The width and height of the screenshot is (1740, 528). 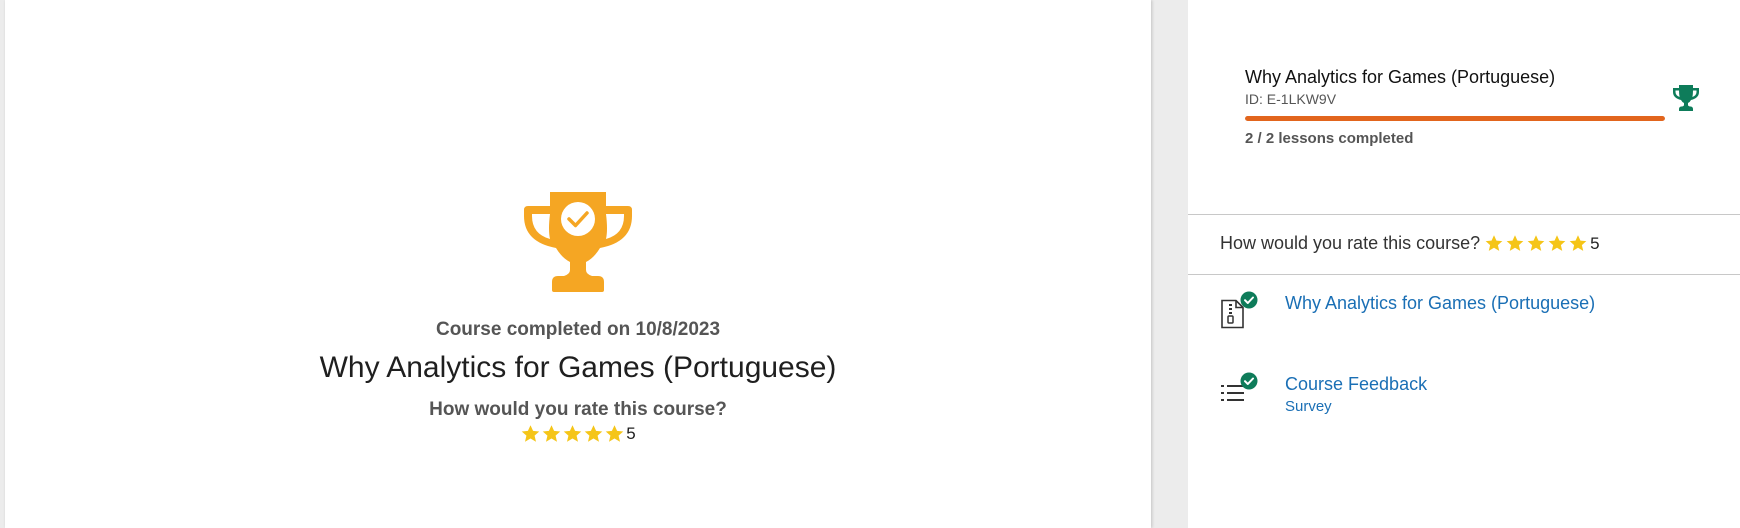 I want to click on completed-date: Course completed on 10/8/2023, so click(x=578, y=329).